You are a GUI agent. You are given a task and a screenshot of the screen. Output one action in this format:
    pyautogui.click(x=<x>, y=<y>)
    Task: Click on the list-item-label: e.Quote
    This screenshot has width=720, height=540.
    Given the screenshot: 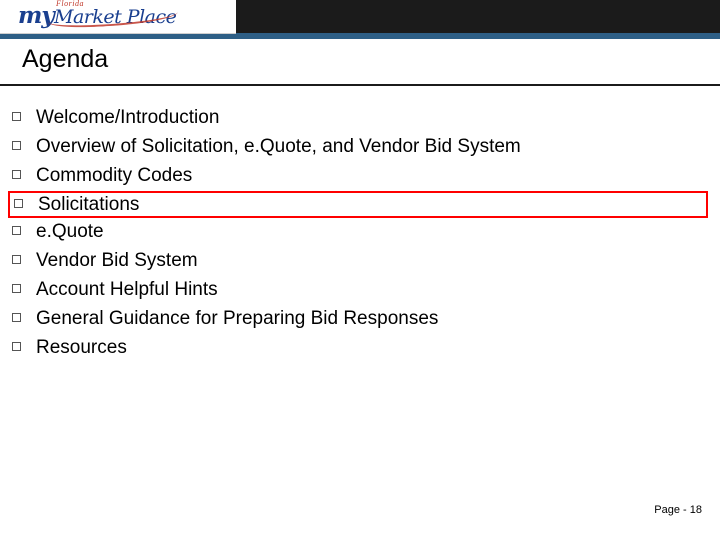 What is the action you would take?
    pyautogui.click(x=70, y=231)
    